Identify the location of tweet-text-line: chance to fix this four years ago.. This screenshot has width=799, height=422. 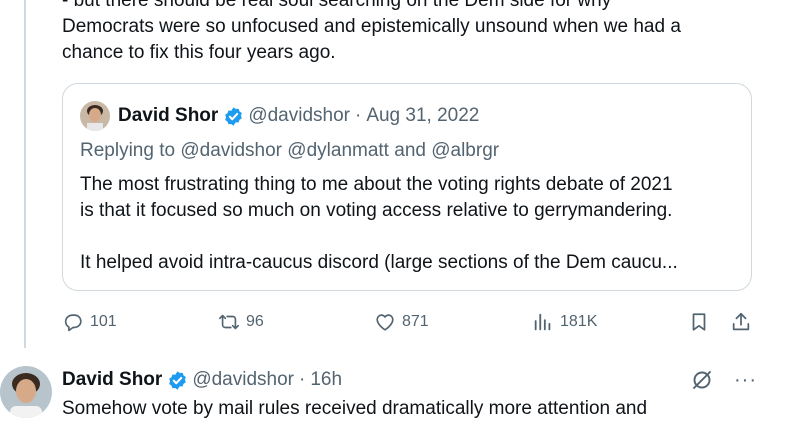
(199, 52).